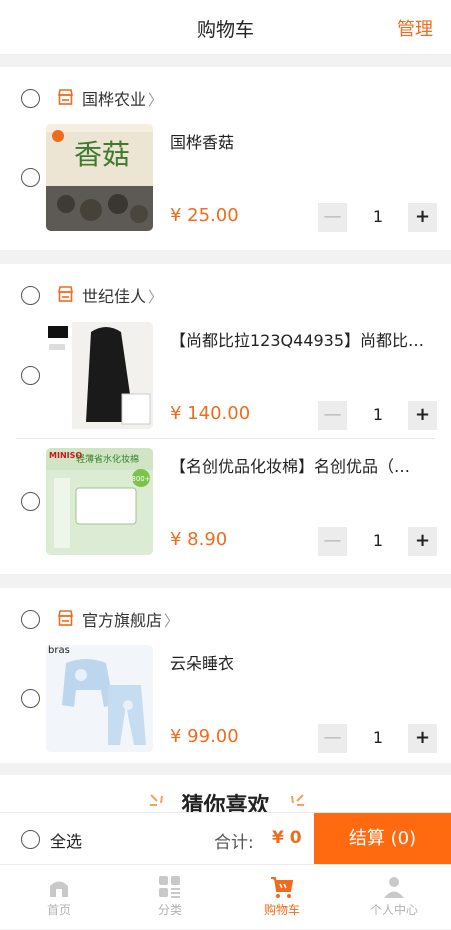 The height and width of the screenshot is (930, 451). What do you see at coordinates (169, 910) in the screenshot?
I see `tab-label: 分类` at bounding box center [169, 910].